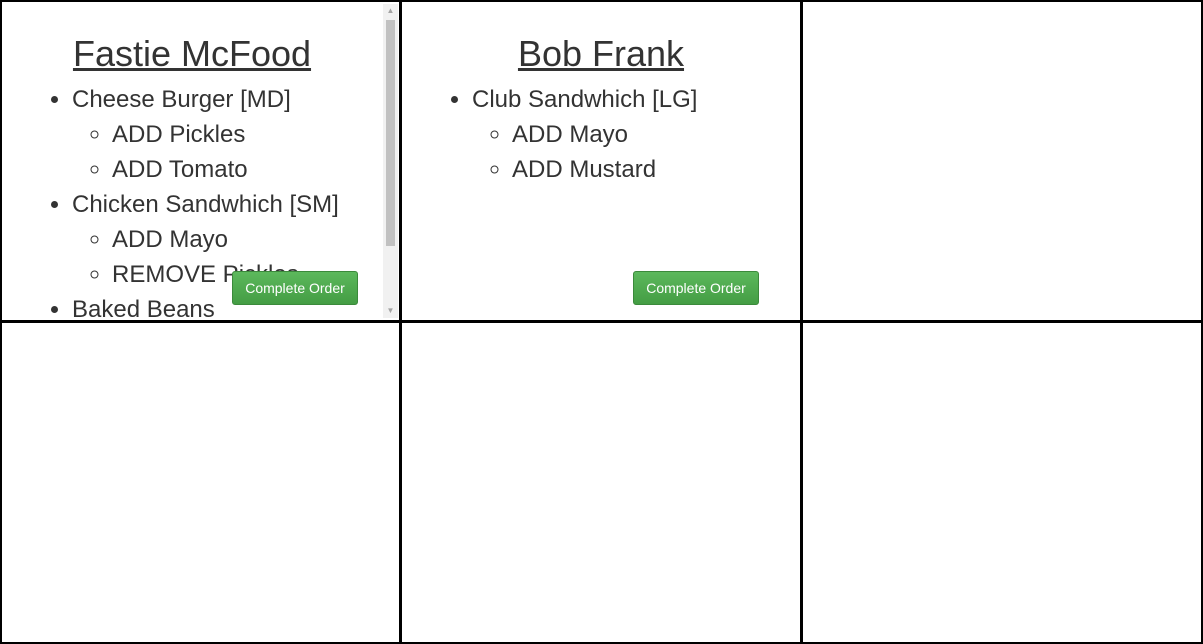  I want to click on order-item: Club Sandwhich [LG] ADD Mayo ADD Mustard, so click(636, 134).